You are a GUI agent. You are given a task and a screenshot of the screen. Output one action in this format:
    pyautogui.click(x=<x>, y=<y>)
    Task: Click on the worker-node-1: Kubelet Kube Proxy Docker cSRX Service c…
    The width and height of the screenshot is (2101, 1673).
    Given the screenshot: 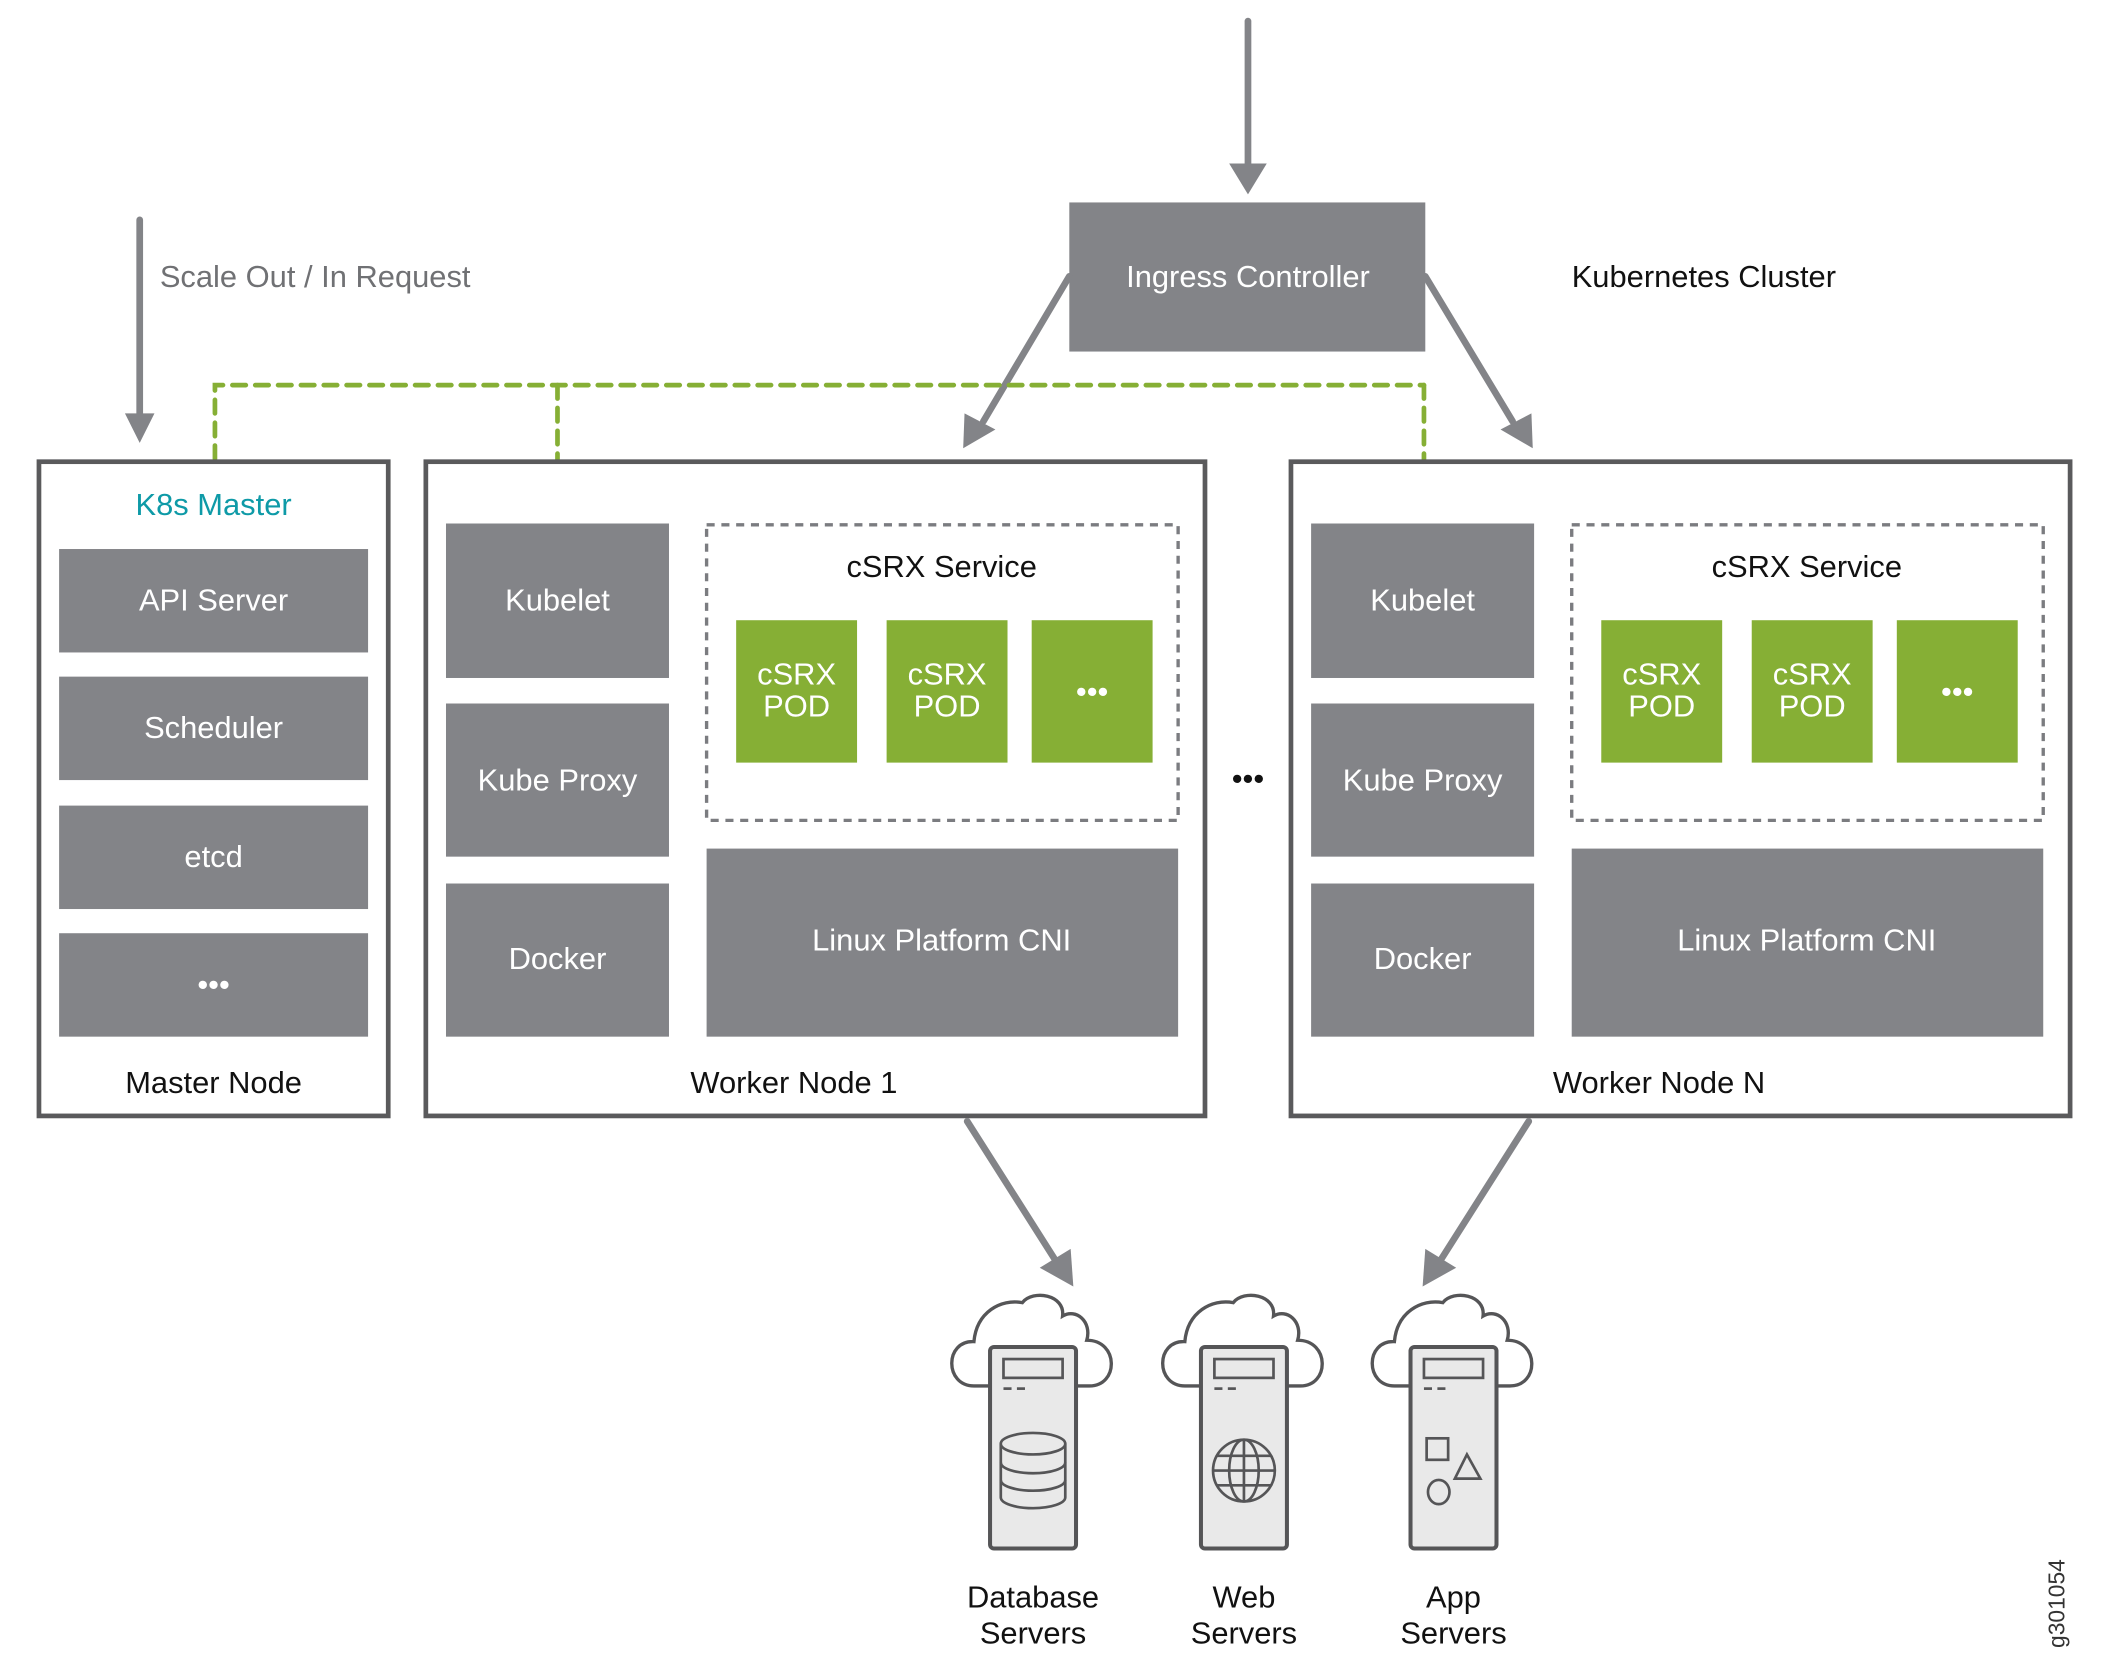 What is the action you would take?
    pyautogui.click(x=815, y=789)
    